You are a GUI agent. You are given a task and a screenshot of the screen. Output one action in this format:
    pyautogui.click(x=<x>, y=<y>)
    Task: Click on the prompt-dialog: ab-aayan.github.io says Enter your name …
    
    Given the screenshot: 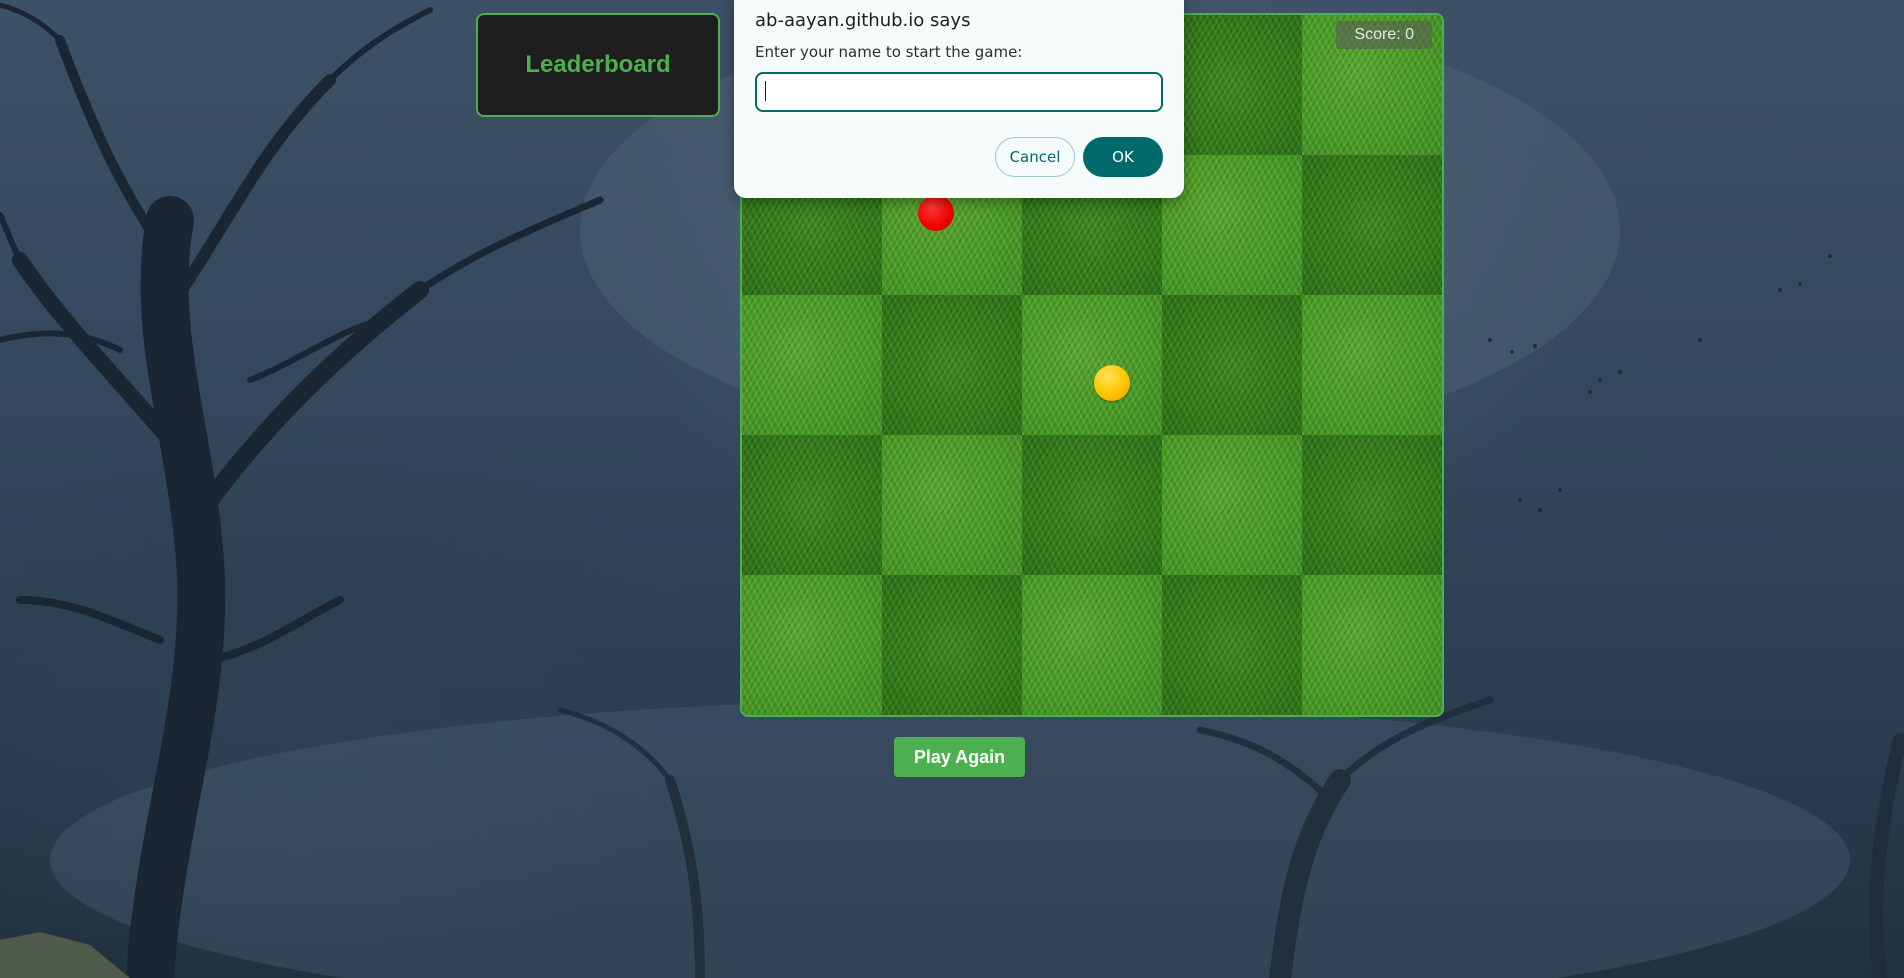 What is the action you would take?
    pyautogui.click(x=959, y=99)
    